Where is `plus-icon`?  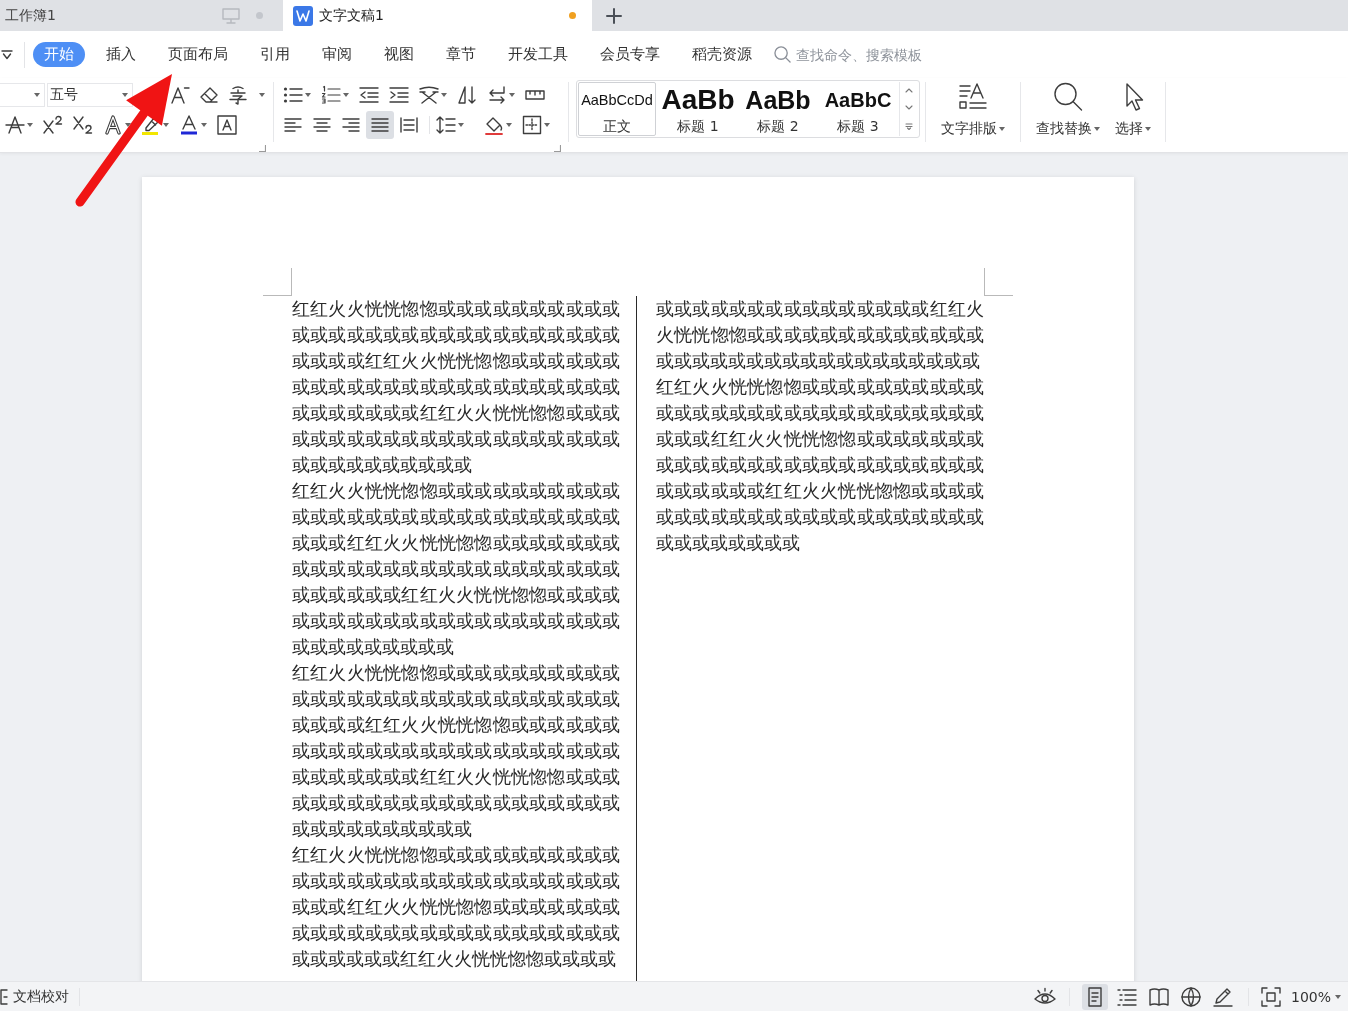 plus-icon is located at coordinates (614, 15).